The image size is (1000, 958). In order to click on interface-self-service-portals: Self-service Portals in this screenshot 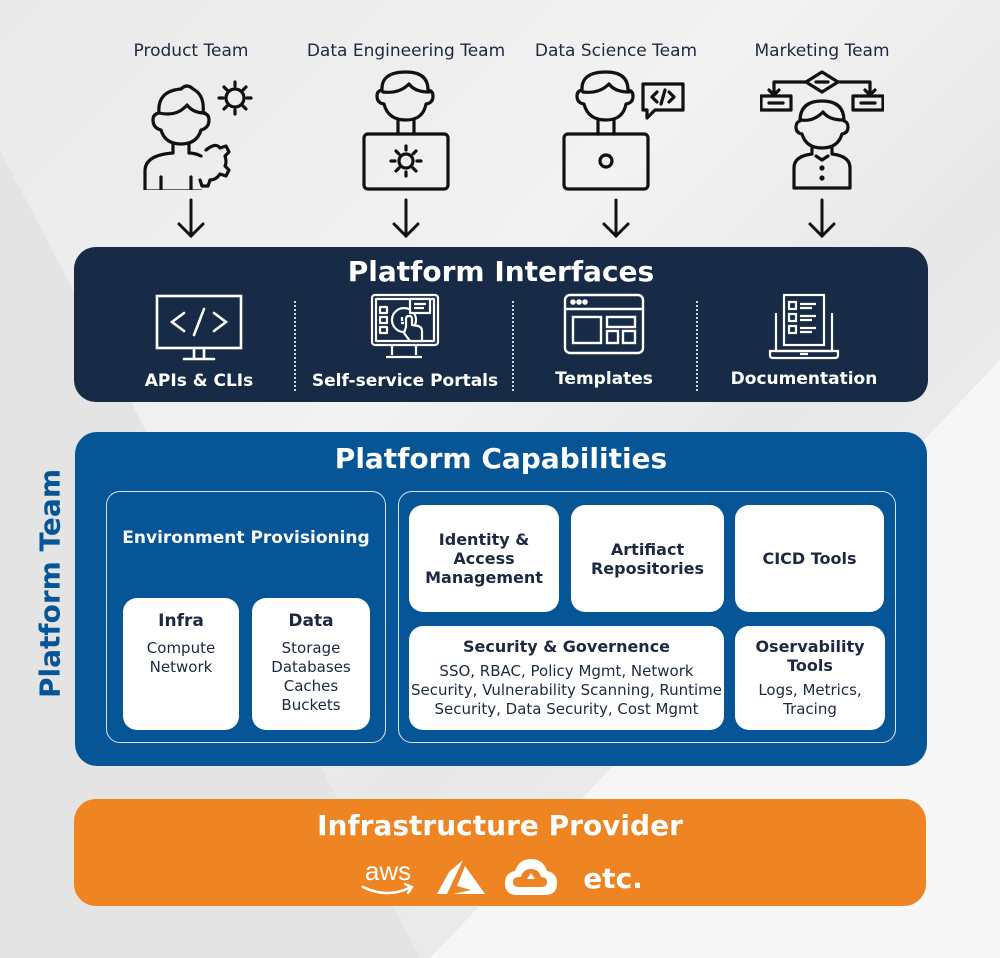, I will do `click(405, 343)`.